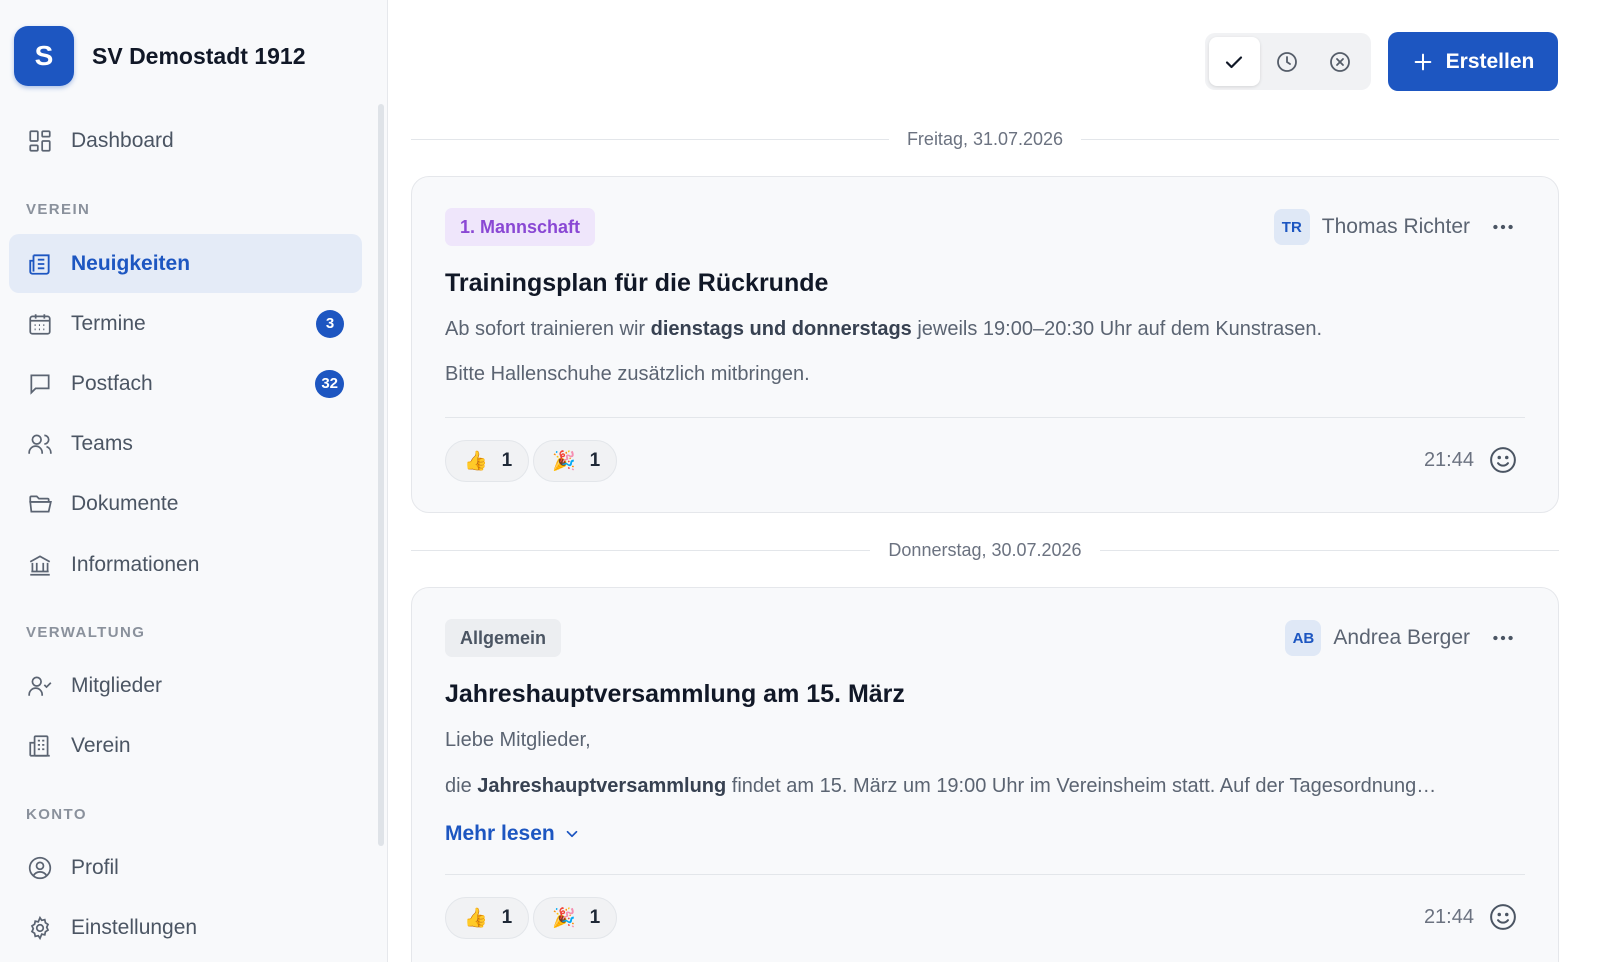 The image size is (1600, 962). Describe the element at coordinates (112, 383) in the screenshot. I see `nav-label-postfach: Postfach` at that location.